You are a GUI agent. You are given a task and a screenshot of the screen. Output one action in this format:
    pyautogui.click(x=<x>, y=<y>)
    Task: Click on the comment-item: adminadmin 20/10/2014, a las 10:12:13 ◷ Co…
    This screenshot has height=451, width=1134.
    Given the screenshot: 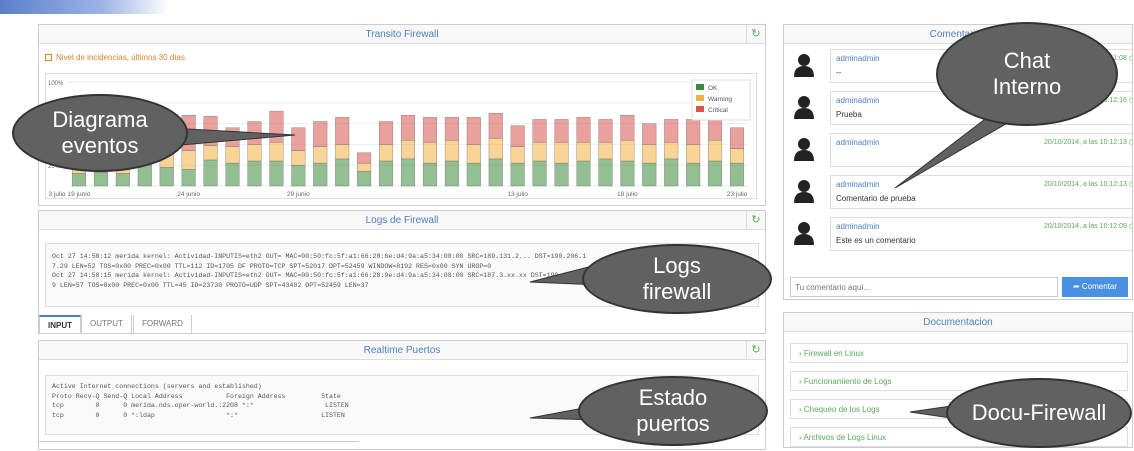 What is the action you would take?
    pyautogui.click(x=961, y=193)
    